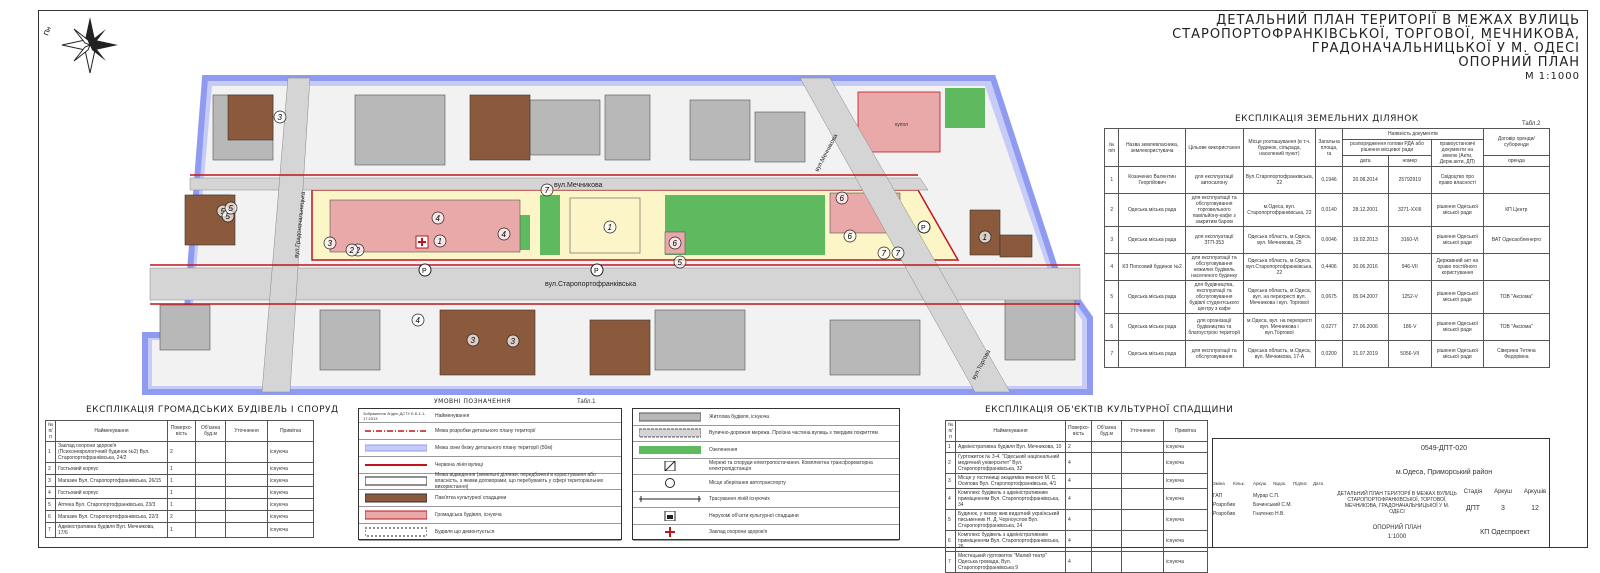 This screenshot has width=1600, height=573. What do you see at coordinates (1413, 134) in the screenshot?
I see `col-header: Наявність документів` at bounding box center [1413, 134].